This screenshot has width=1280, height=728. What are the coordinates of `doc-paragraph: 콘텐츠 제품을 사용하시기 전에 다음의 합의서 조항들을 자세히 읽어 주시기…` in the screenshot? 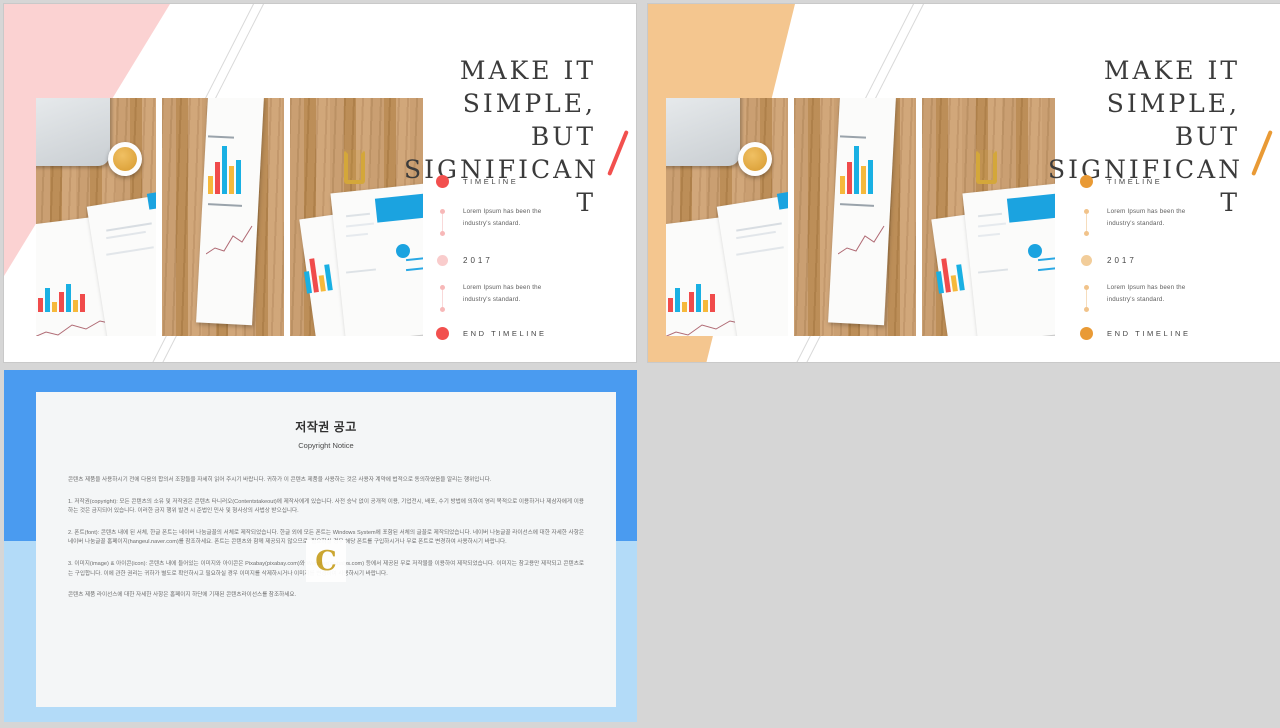 It's located at (280, 480).